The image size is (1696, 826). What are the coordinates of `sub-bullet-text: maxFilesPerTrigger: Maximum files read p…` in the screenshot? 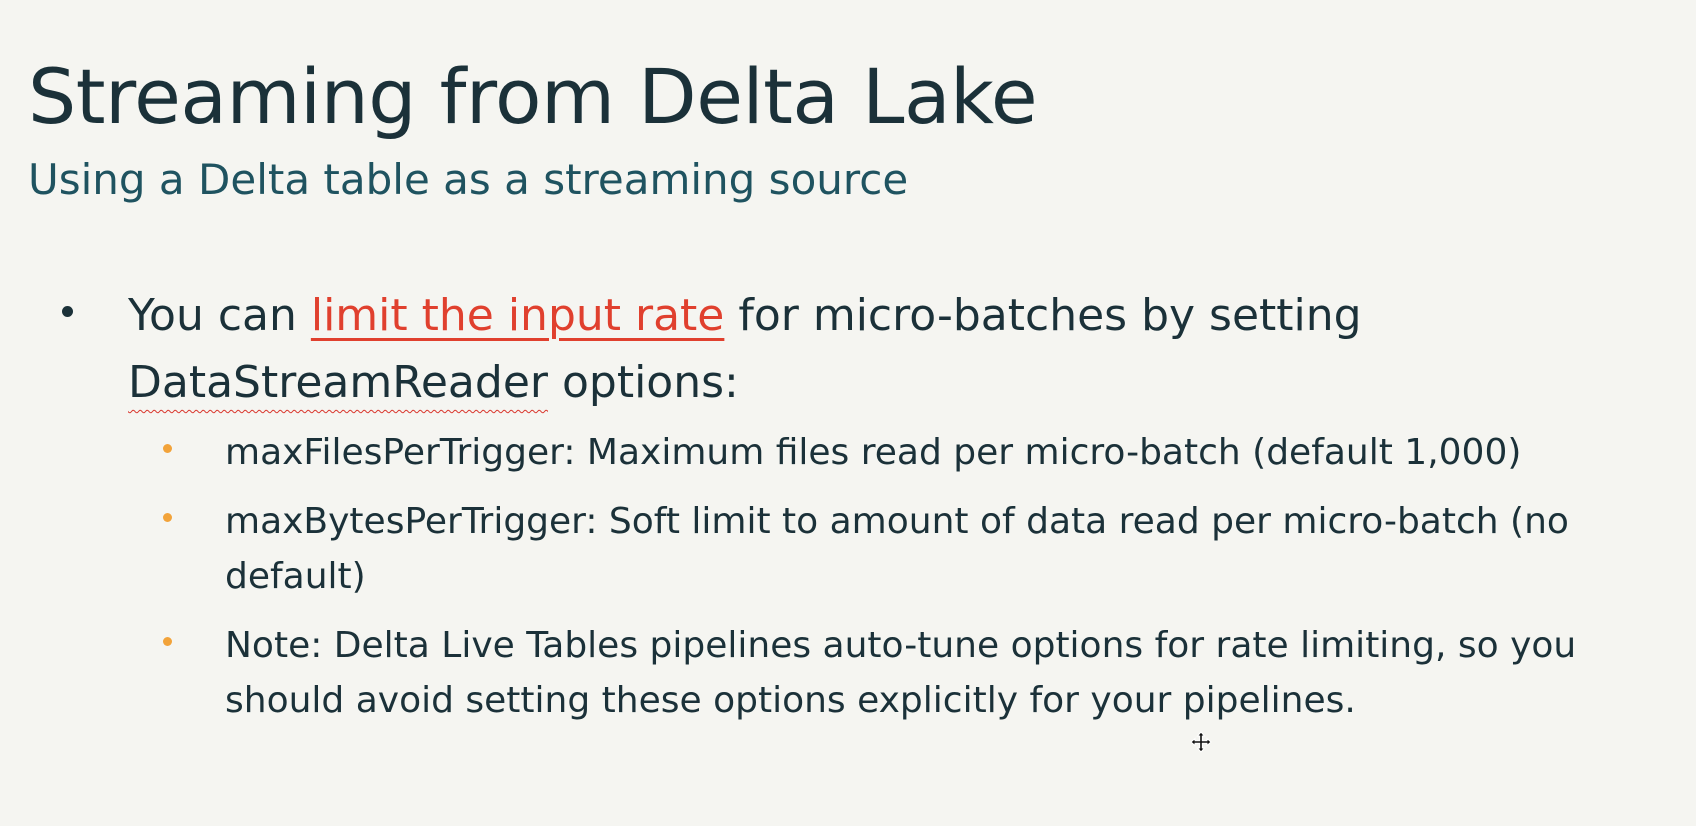 It's located at (873, 452).